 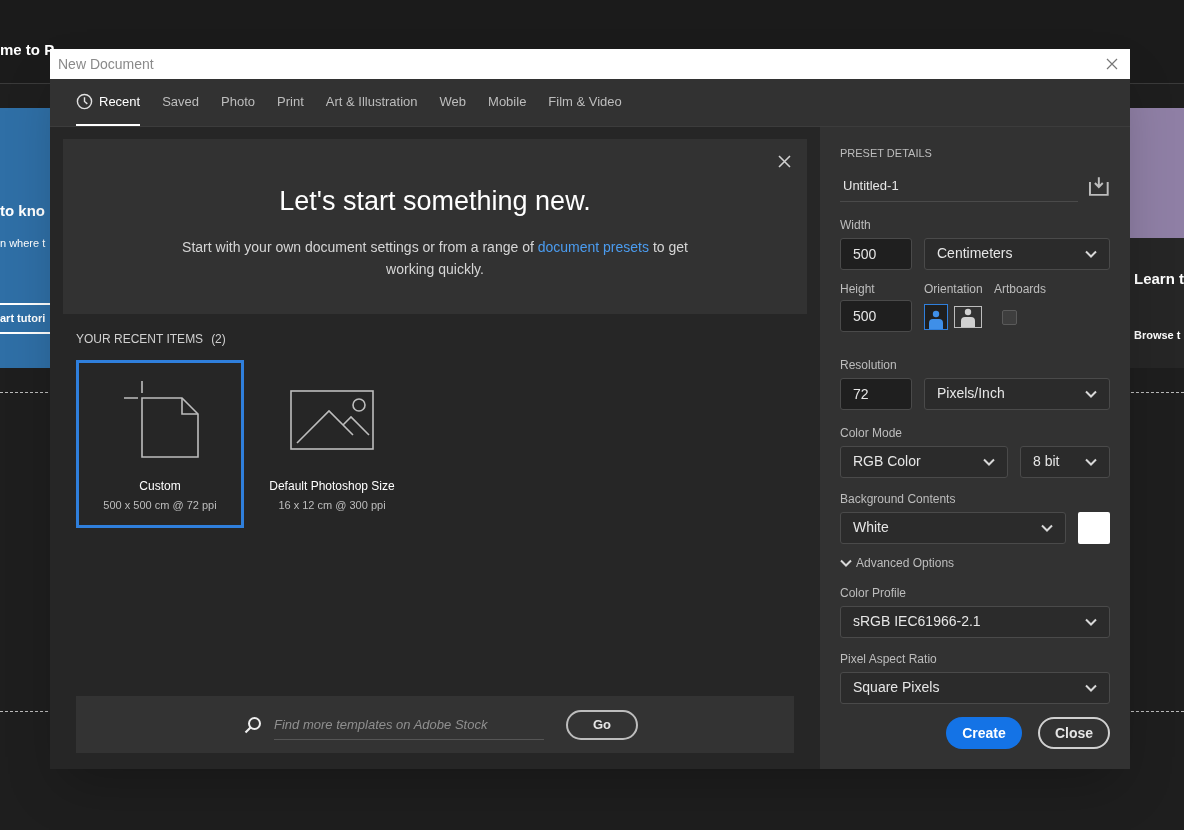 I want to click on card-title: Learn t, so click(x=1159, y=279).